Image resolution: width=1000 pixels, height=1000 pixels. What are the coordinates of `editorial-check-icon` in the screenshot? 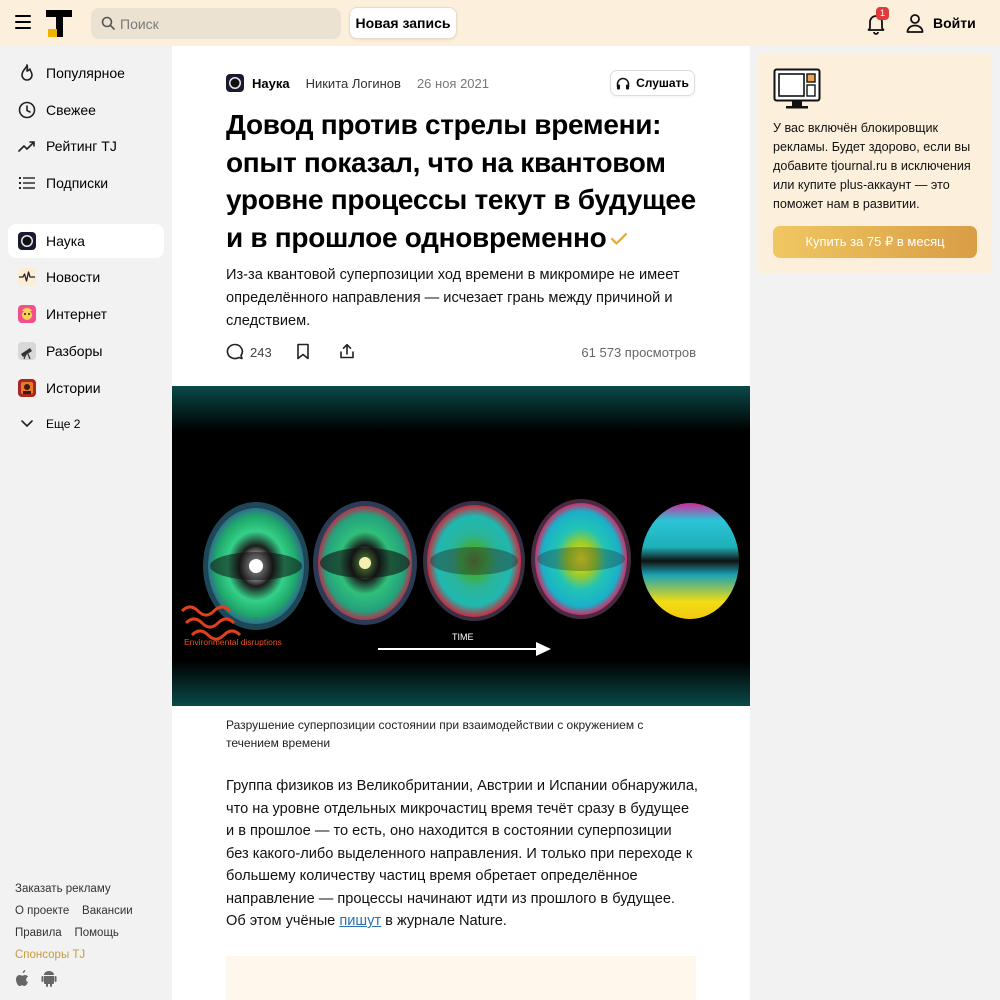 It's located at (619, 239).